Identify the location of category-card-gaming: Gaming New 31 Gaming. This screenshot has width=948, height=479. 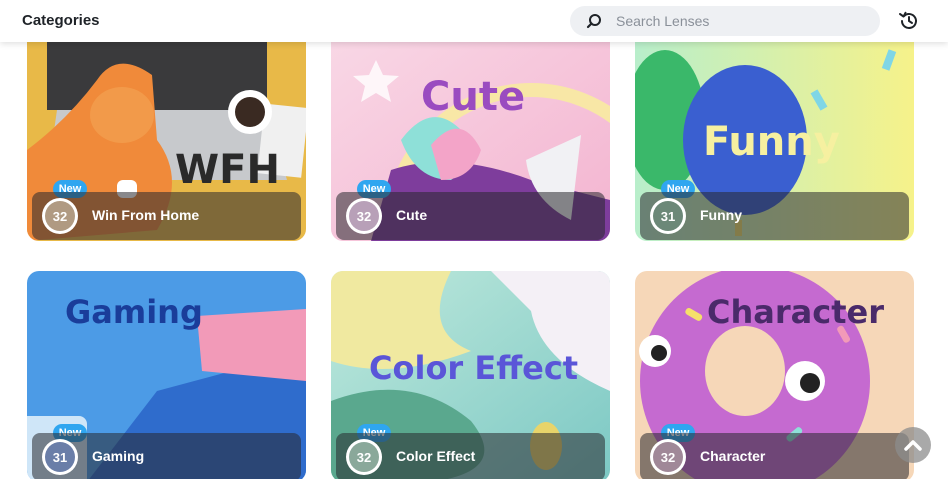
(166, 375).